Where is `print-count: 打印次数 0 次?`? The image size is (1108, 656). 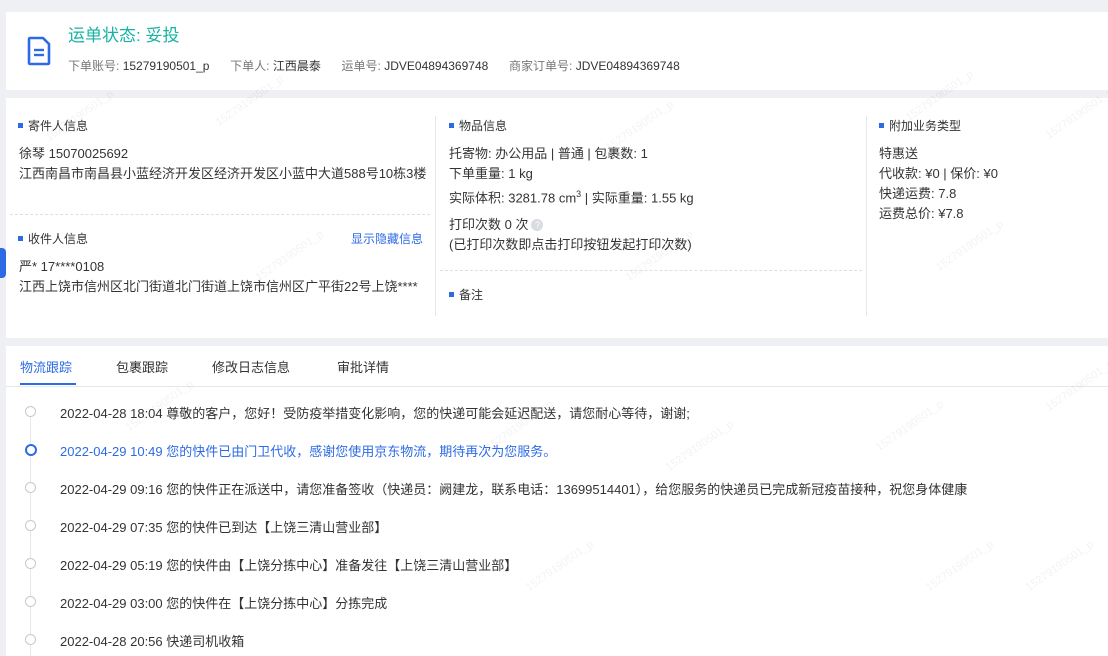
print-count: 打印次数 0 次? is located at coordinates (496, 225).